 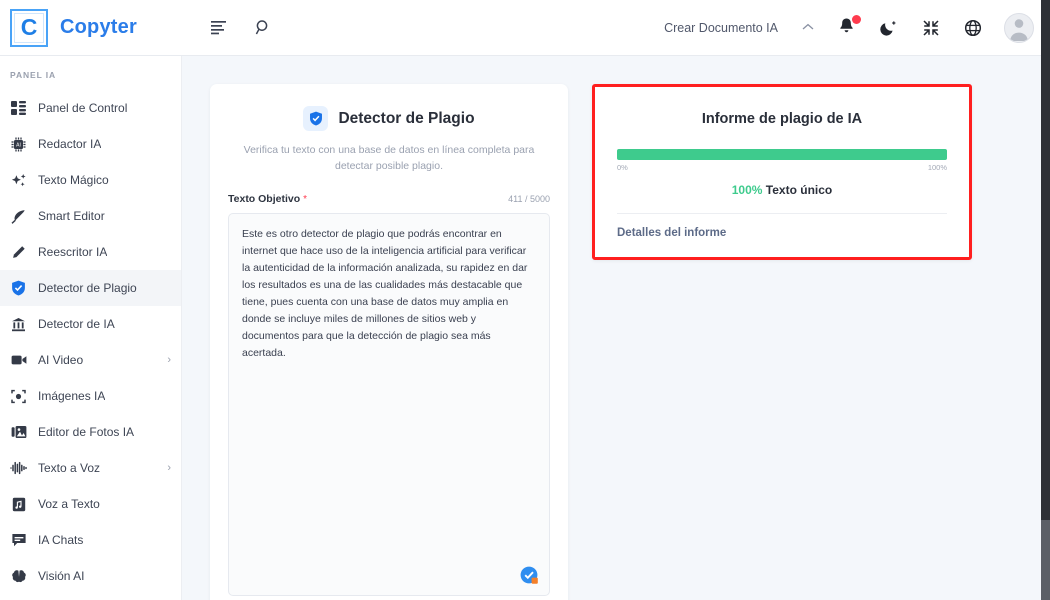 I want to click on waveform-icon, so click(x=18, y=468).